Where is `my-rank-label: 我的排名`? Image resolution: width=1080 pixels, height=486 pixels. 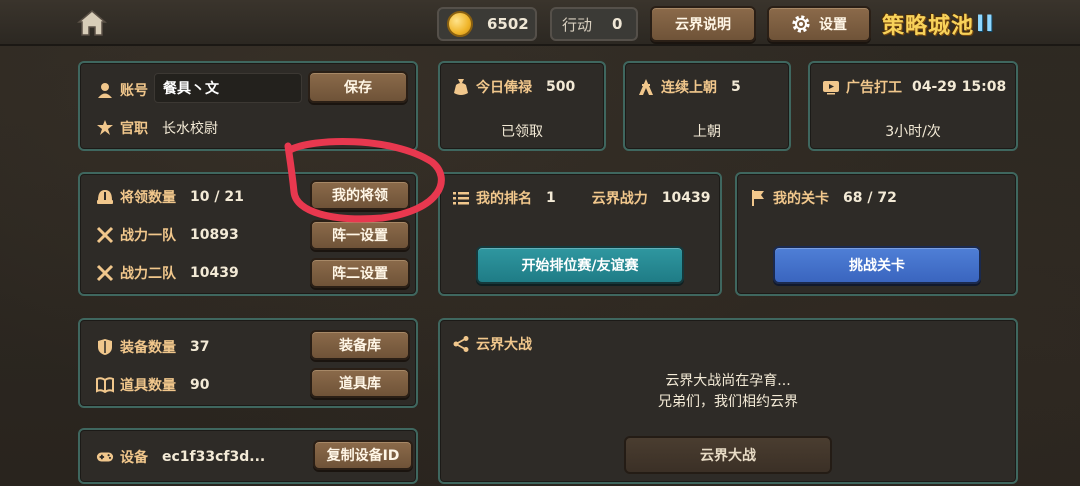
my-rank-label: 我的排名 is located at coordinates (504, 199).